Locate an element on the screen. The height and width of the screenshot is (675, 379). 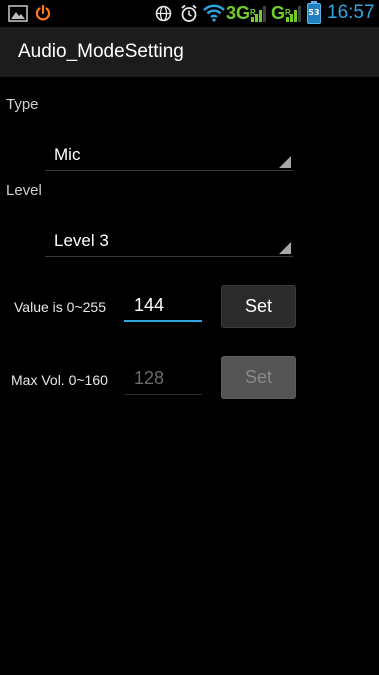
level-spinner: Level 3 is located at coordinates (169, 243).